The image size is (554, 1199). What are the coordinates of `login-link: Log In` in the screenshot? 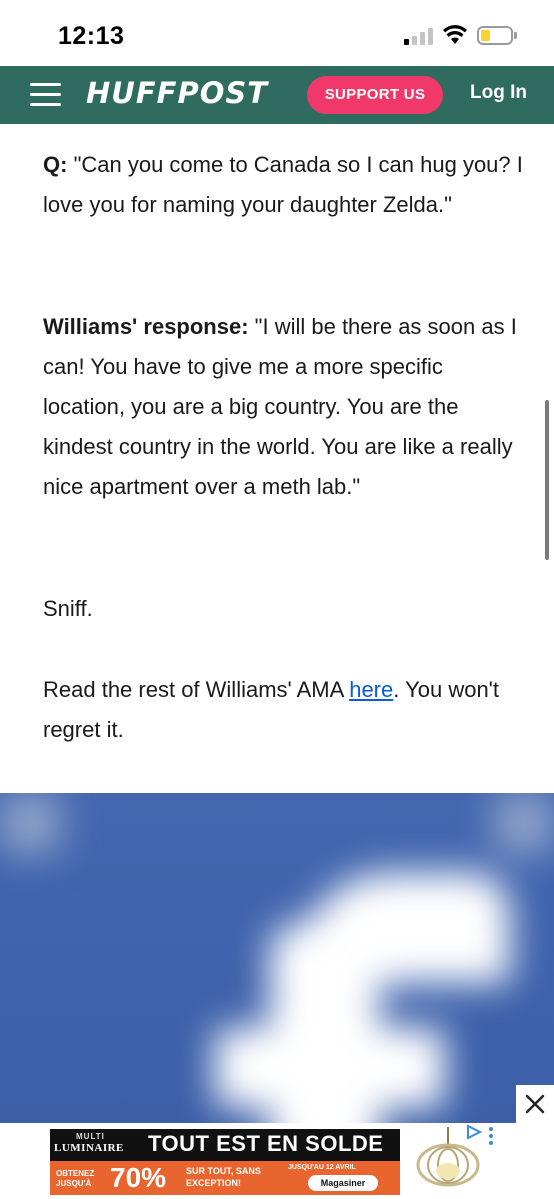 It's located at (498, 93).